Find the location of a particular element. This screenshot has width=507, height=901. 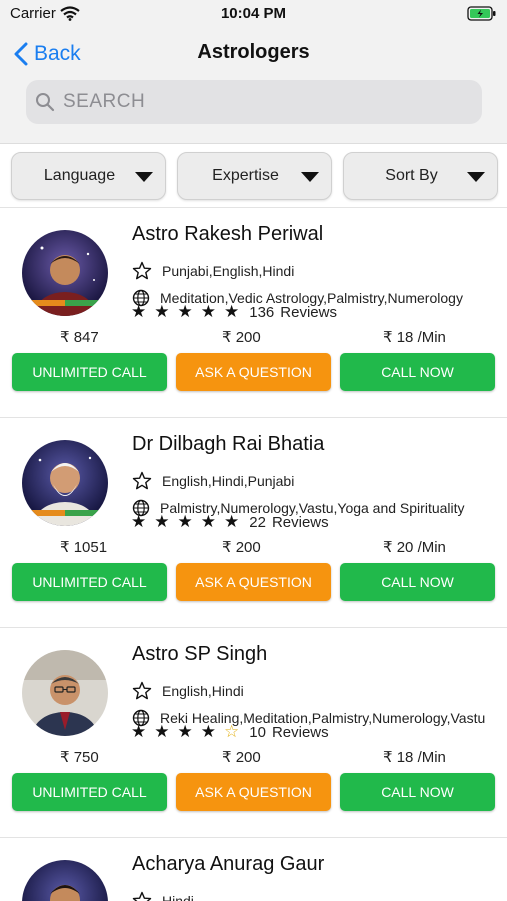

rating-stars: ★ ★ ★ ★ ☆ 10 Reviews is located at coordinates (230, 732).